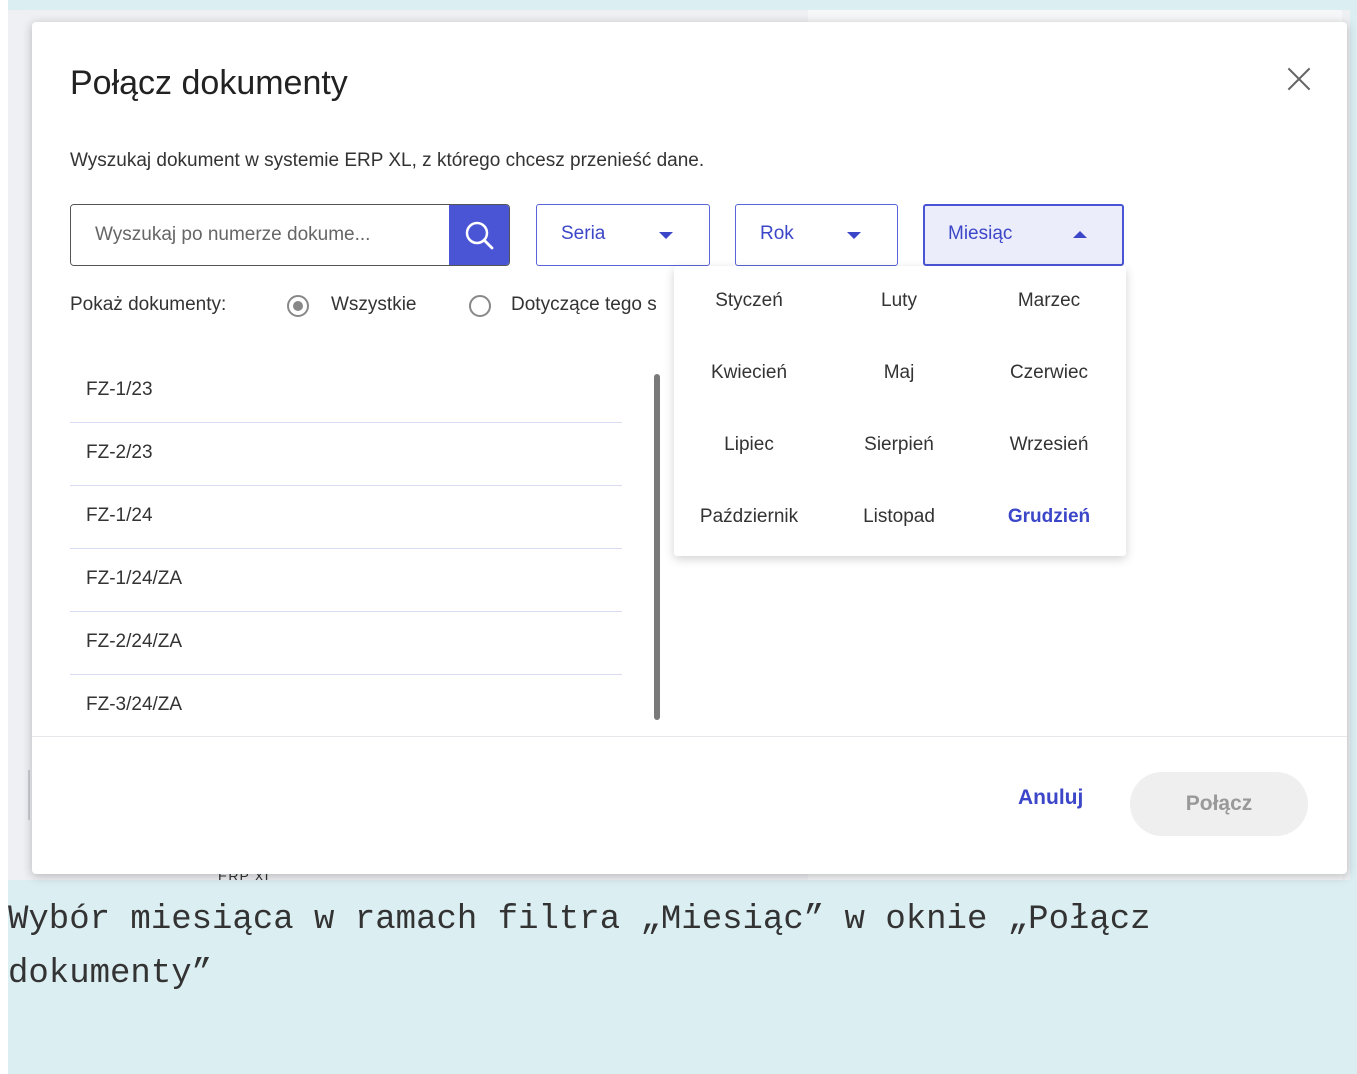  Describe the element at coordinates (4, 537) in the screenshot. I see `page-margin` at that location.